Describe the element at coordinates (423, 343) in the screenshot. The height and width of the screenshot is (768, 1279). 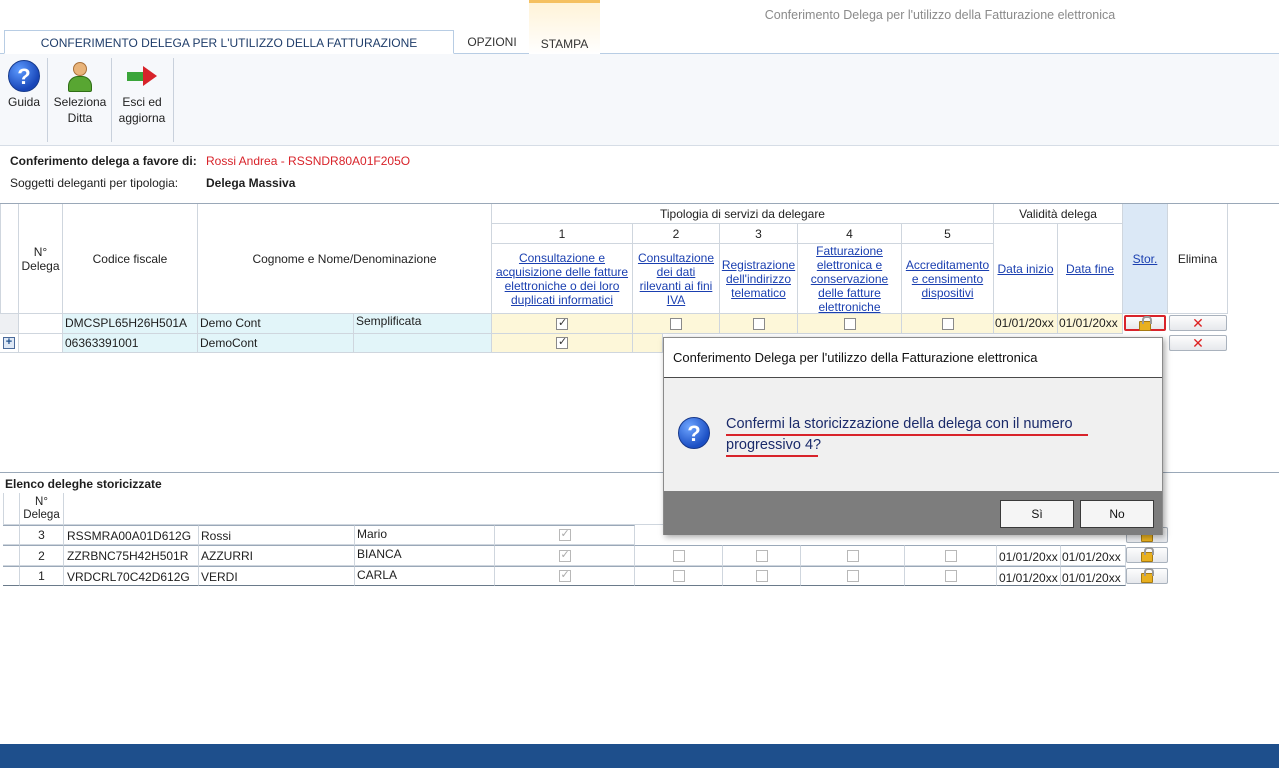
I see `row2-regime` at that location.